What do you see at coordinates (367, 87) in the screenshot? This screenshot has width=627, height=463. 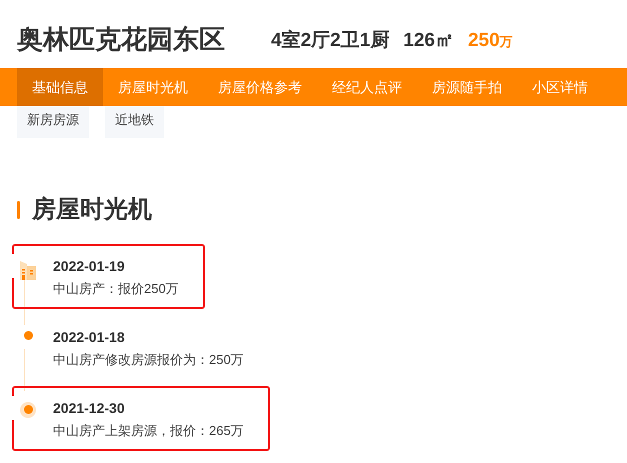 I see `nav-tab: 经纪人点评` at bounding box center [367, 87].